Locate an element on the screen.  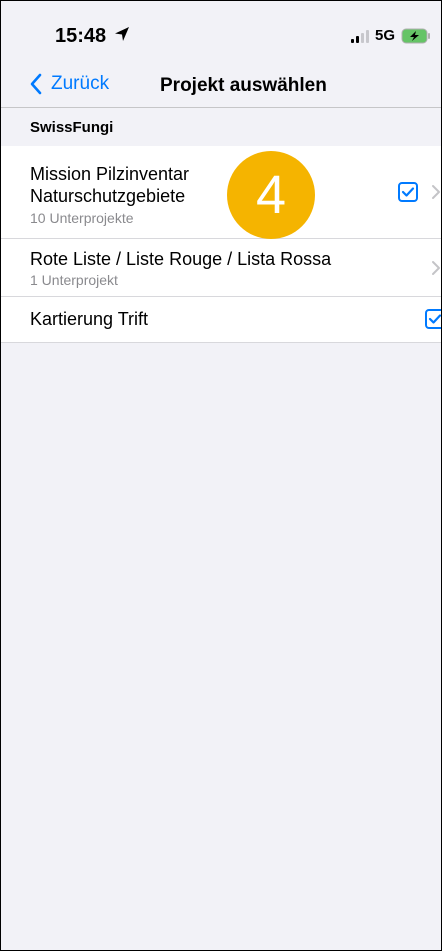
section-header-label: SwissFungi is located at coordinates (72, 127).